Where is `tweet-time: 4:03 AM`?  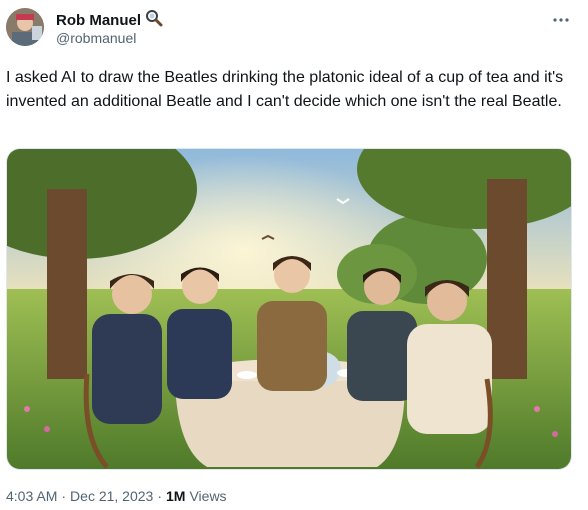
tweet-time: 4:03 AM is located at coordinates (31, 496).